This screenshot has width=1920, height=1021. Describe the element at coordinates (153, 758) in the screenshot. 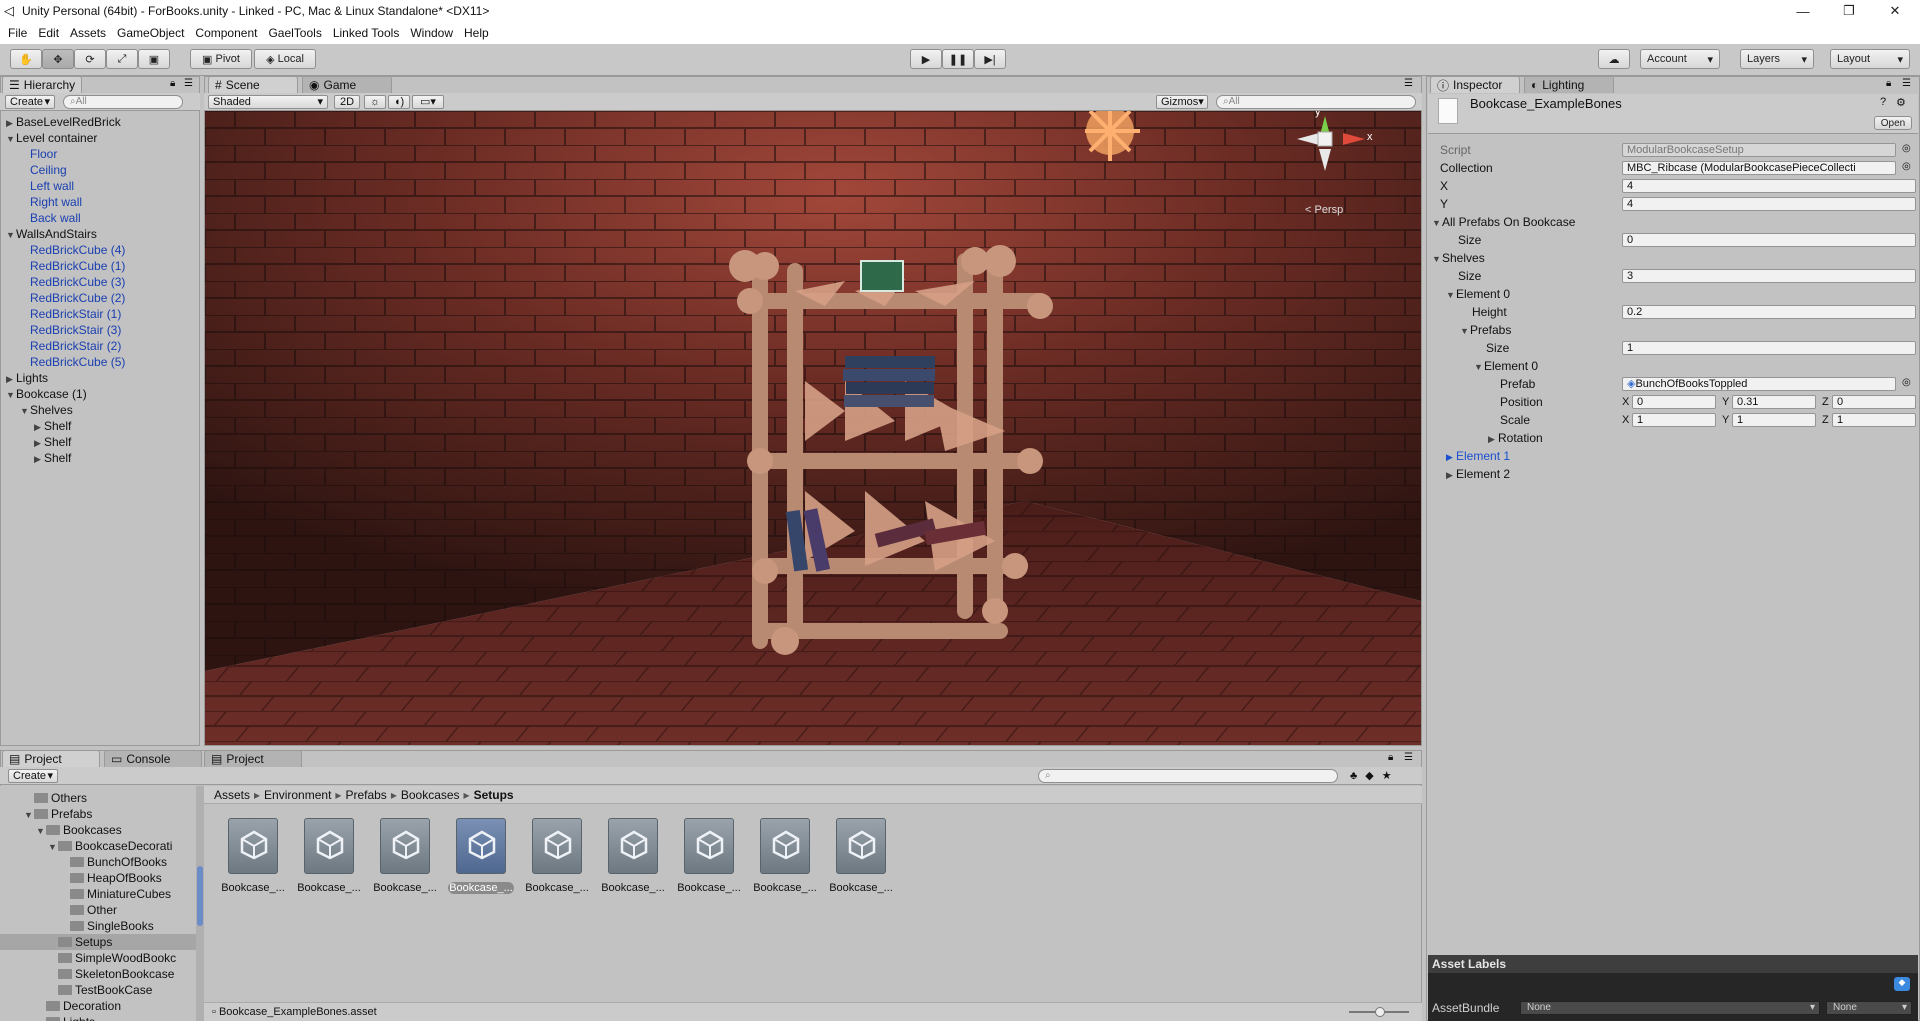

I see `tab-console: ▭ Console` at that location.